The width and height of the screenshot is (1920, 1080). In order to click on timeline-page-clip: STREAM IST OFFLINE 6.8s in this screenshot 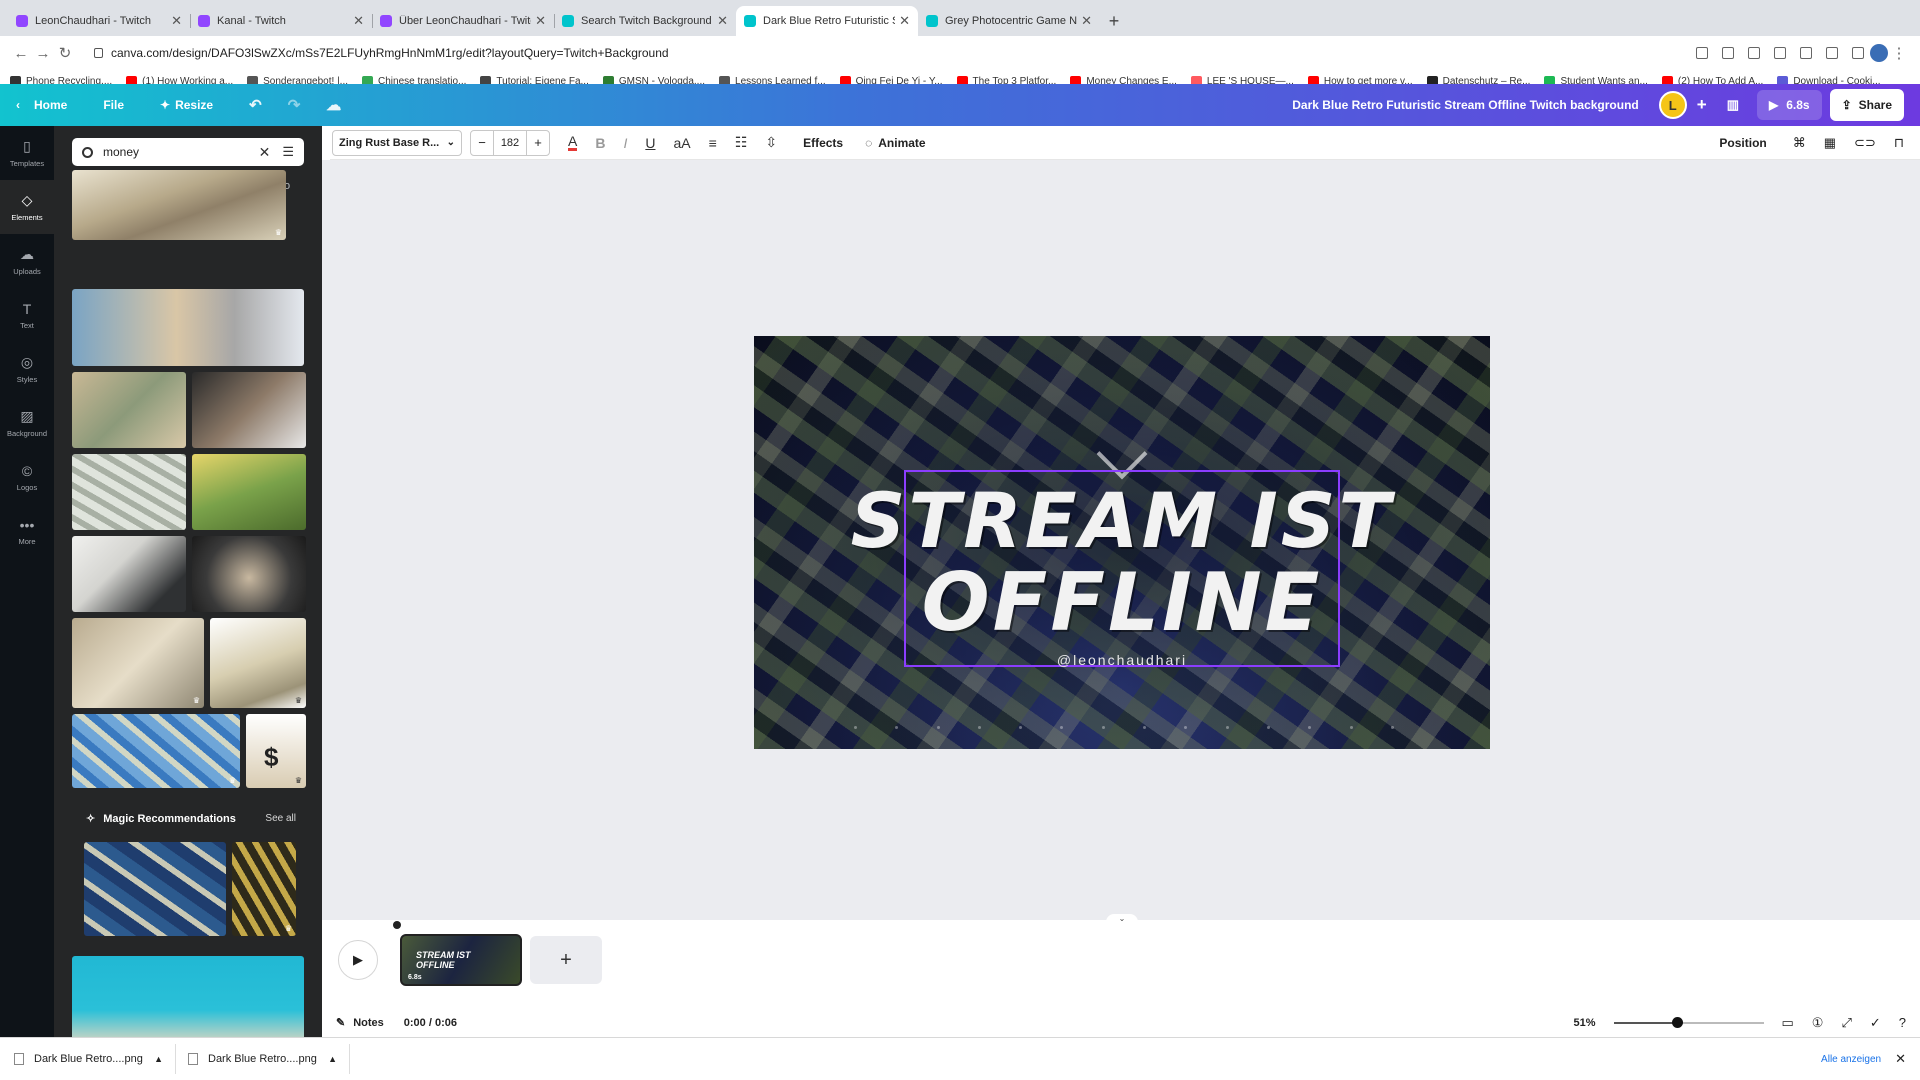, I will do `click(461, 960)`.